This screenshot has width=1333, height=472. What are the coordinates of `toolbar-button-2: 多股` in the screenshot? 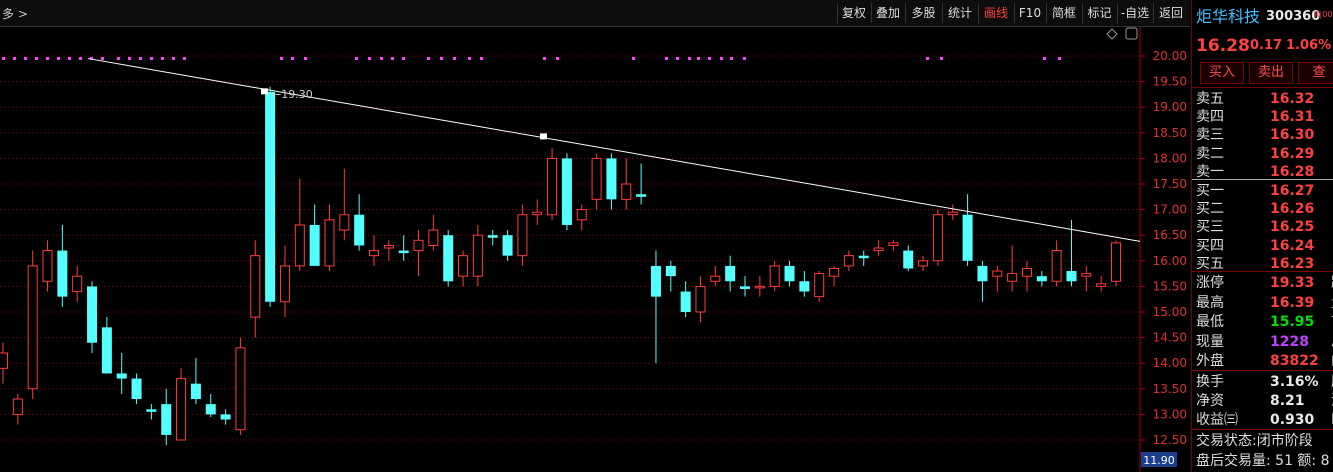 It's located at (923, 13).